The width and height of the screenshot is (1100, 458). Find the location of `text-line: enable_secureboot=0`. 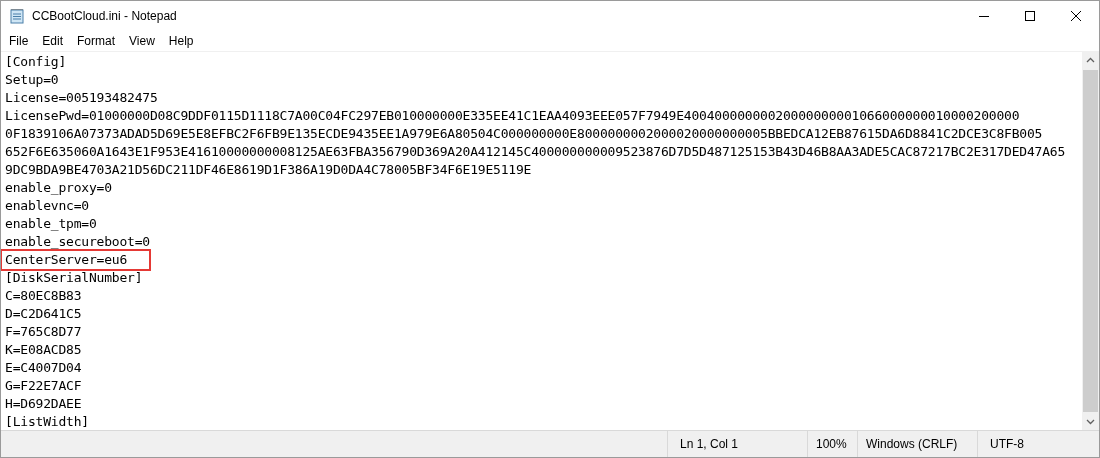

text-line: enable_secureboot=0 is located at coordinates (77, 242).